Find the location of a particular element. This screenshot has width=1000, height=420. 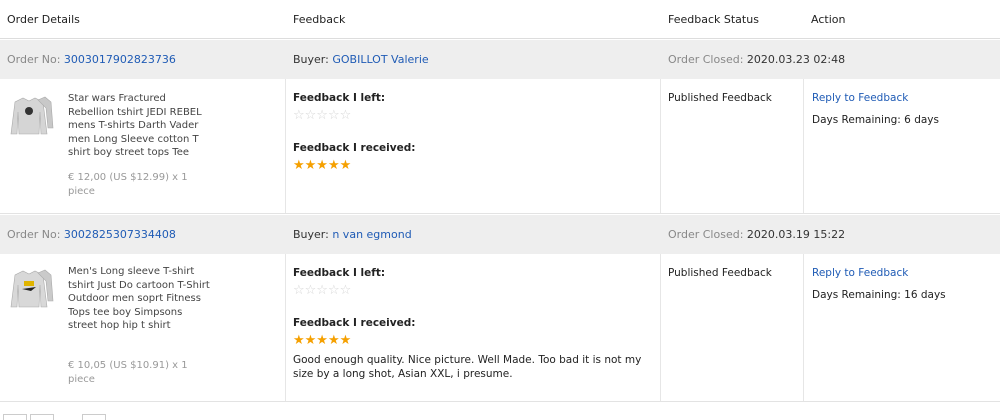

order-no-link: 3003017902823736 is located at coordinates (120, 59).